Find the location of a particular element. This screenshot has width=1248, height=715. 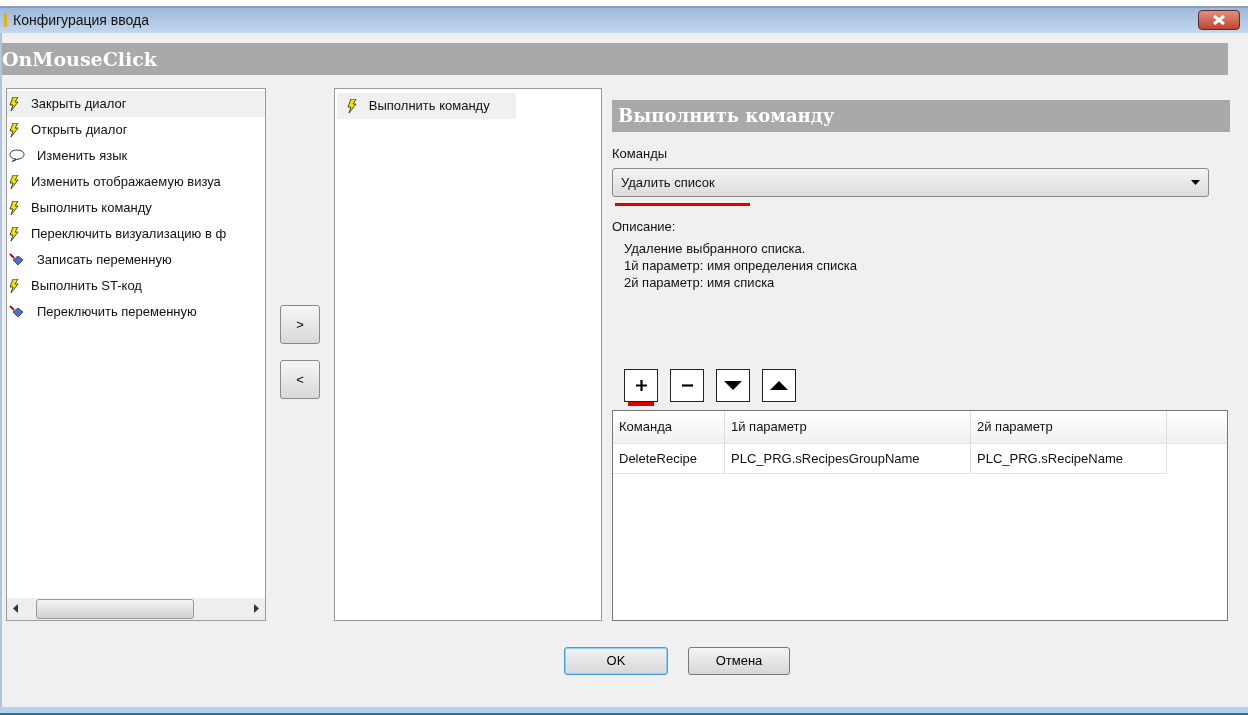

horizontal-scrollbar is located at coordinates (136, 608).